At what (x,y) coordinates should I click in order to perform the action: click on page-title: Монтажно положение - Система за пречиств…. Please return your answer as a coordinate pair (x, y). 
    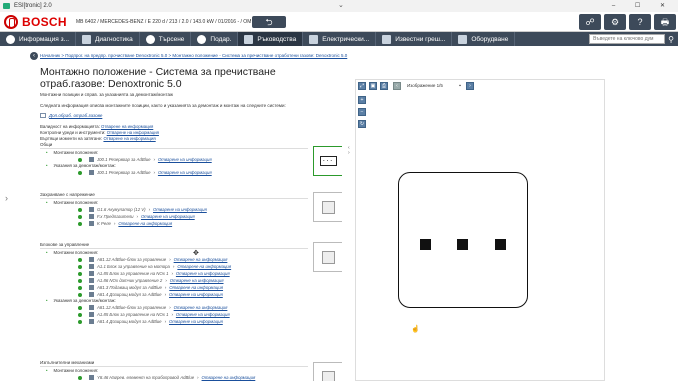
    Looking at the image, I should click on (158, 78).